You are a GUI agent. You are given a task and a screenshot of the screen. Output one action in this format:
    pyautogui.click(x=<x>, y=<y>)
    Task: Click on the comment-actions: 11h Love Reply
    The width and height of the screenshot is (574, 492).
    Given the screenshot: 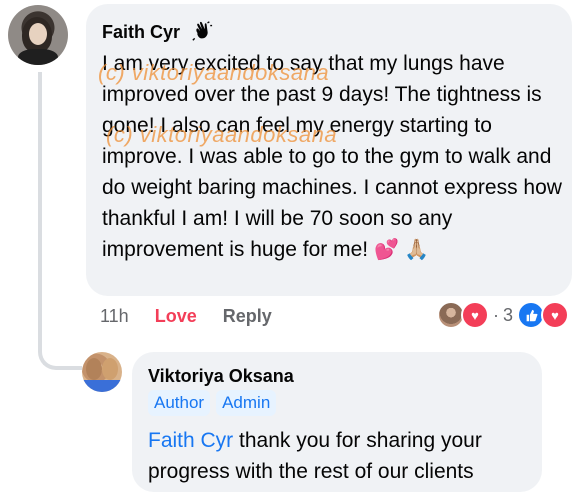 What is the action you would take?
    pyautogui.click(x=186, y=316)
    